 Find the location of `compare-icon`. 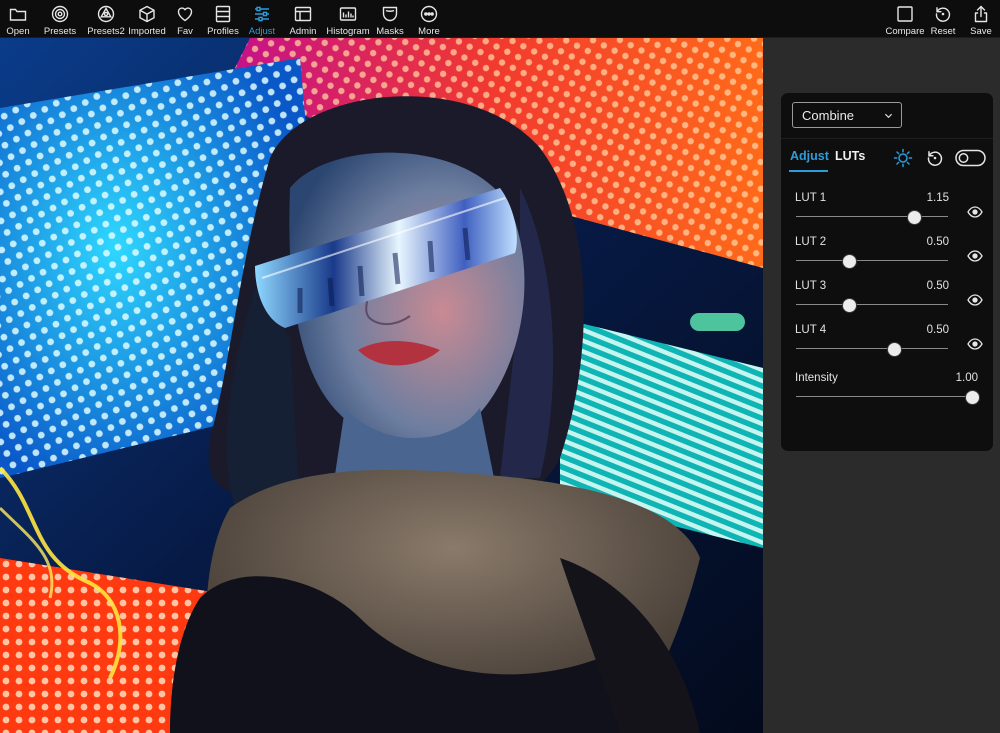

compare-icon is located at coordinates (905, 14).